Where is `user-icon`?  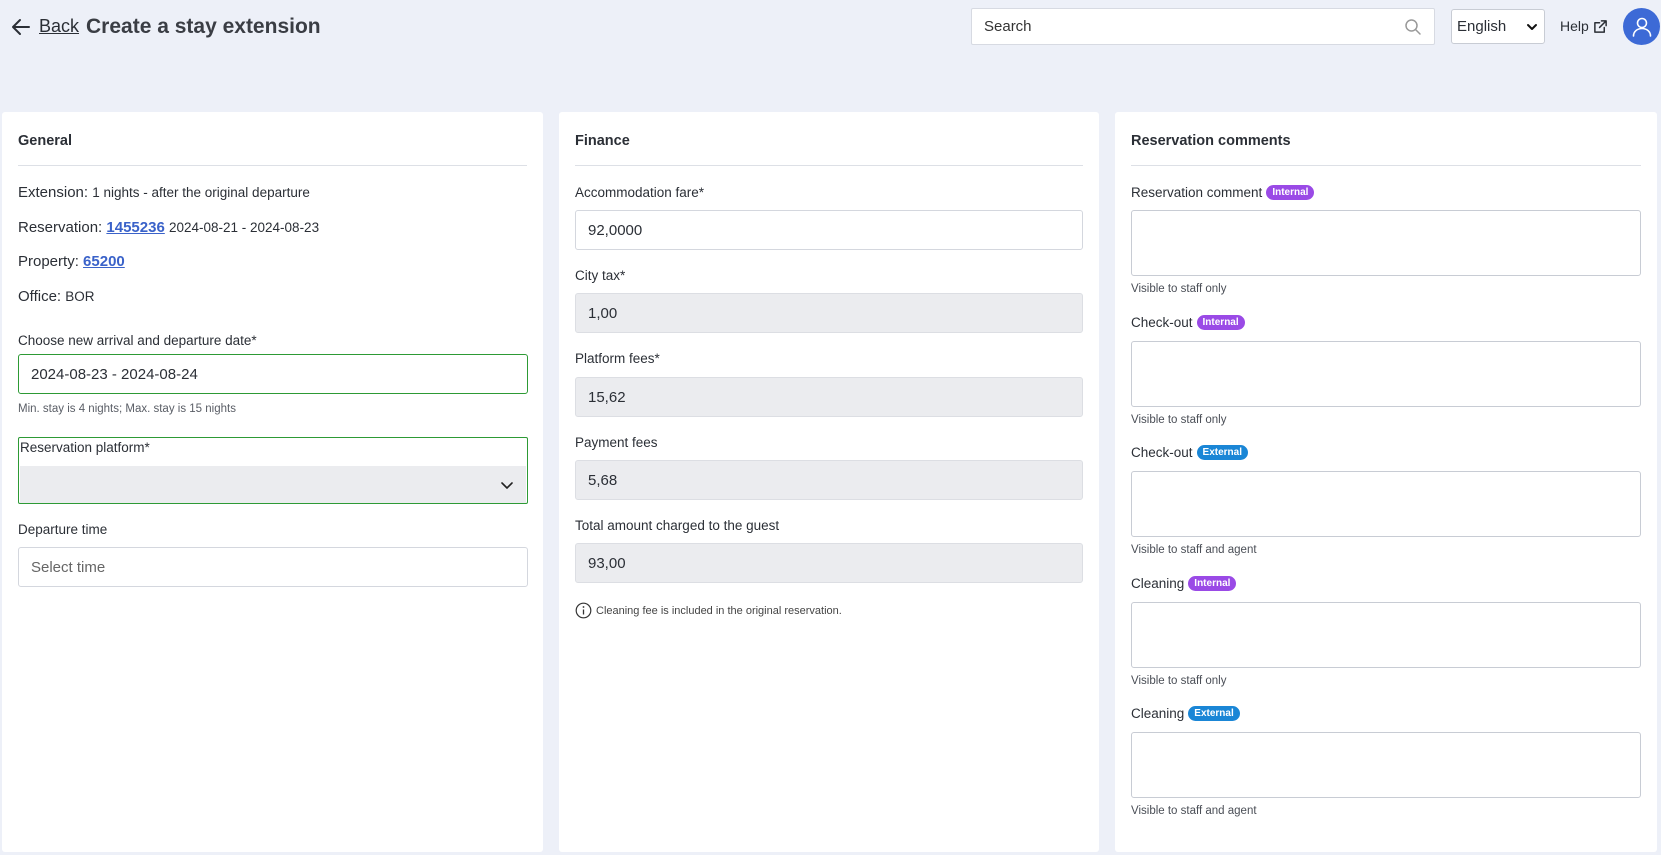 user-icon is located at coordinates (1641, 27).